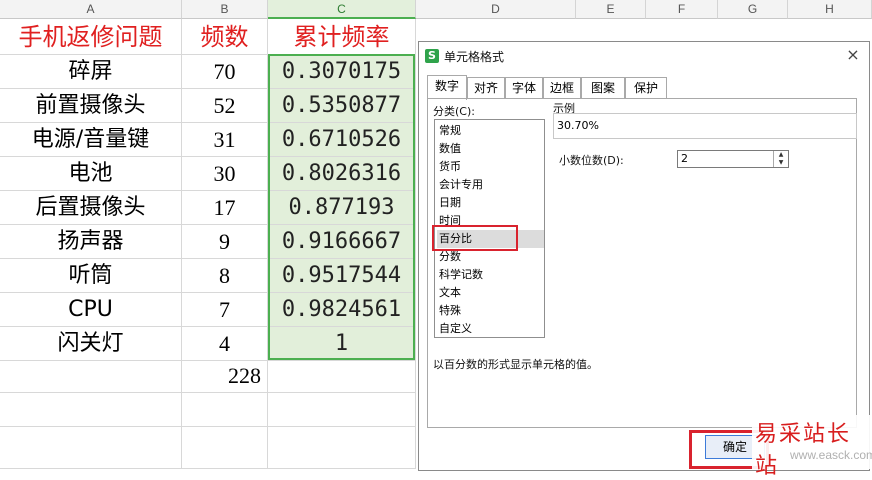 This screenshot has height=480, width=872. Describe the element at coordinates (91, 72) in the screenshot. I see `issue-cell: 碎屏` at that location.